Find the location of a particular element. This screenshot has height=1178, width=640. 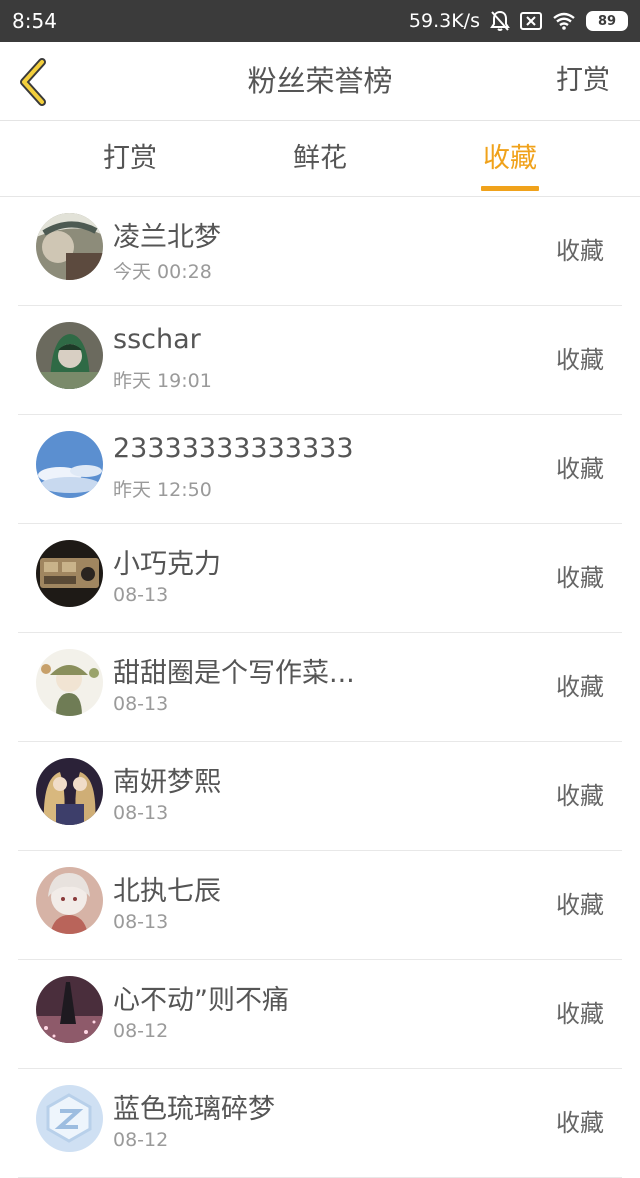

tab-bar: 打赏 鲜花 收藏 is located at coordinates (320, 159).